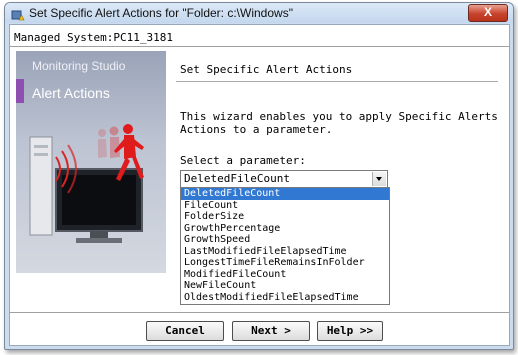 The width and height of the screenshot is (518, 355). Describe the element at coordinates (266, 69) in the screenshot. I see `step-heading: Set Specific Alert Actions` at that location.